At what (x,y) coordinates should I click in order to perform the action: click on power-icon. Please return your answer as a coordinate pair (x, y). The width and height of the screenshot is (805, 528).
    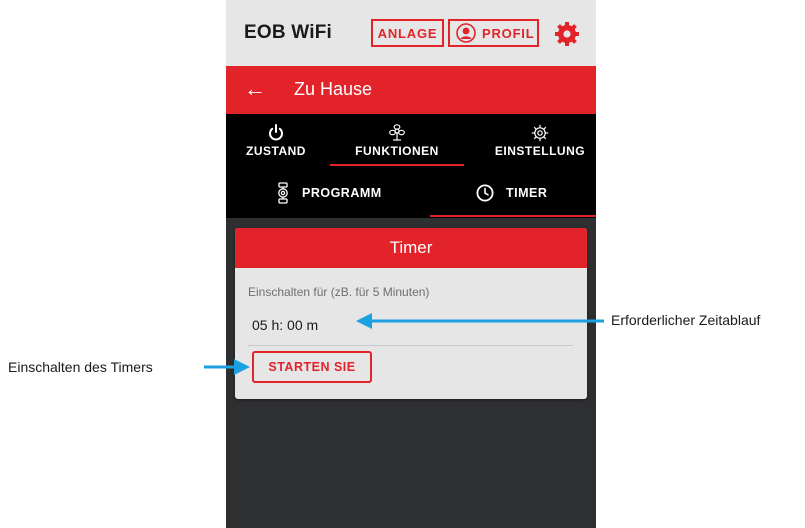
    Looking at the image, I should click on (276, 132).